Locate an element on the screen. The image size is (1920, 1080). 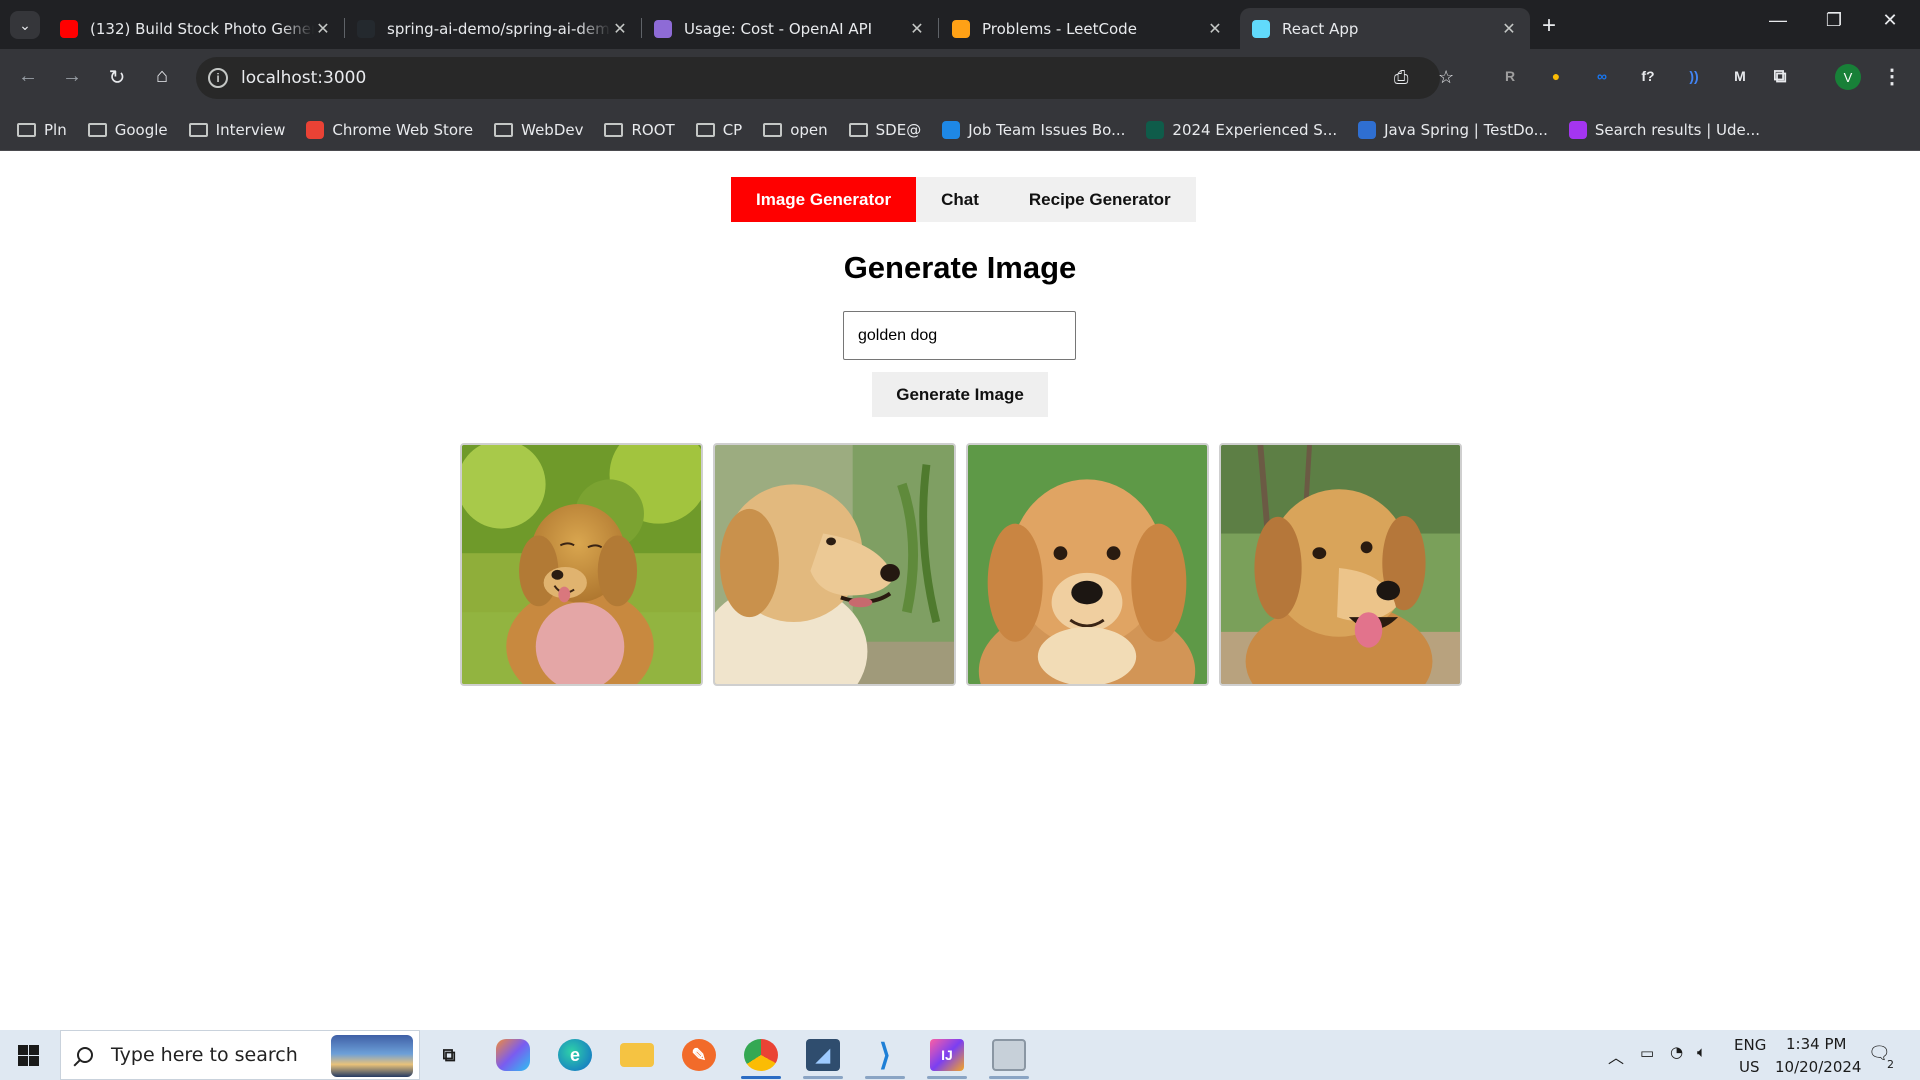
bookmark-item: Chrome Web Store is located at coordinates (389, 129).